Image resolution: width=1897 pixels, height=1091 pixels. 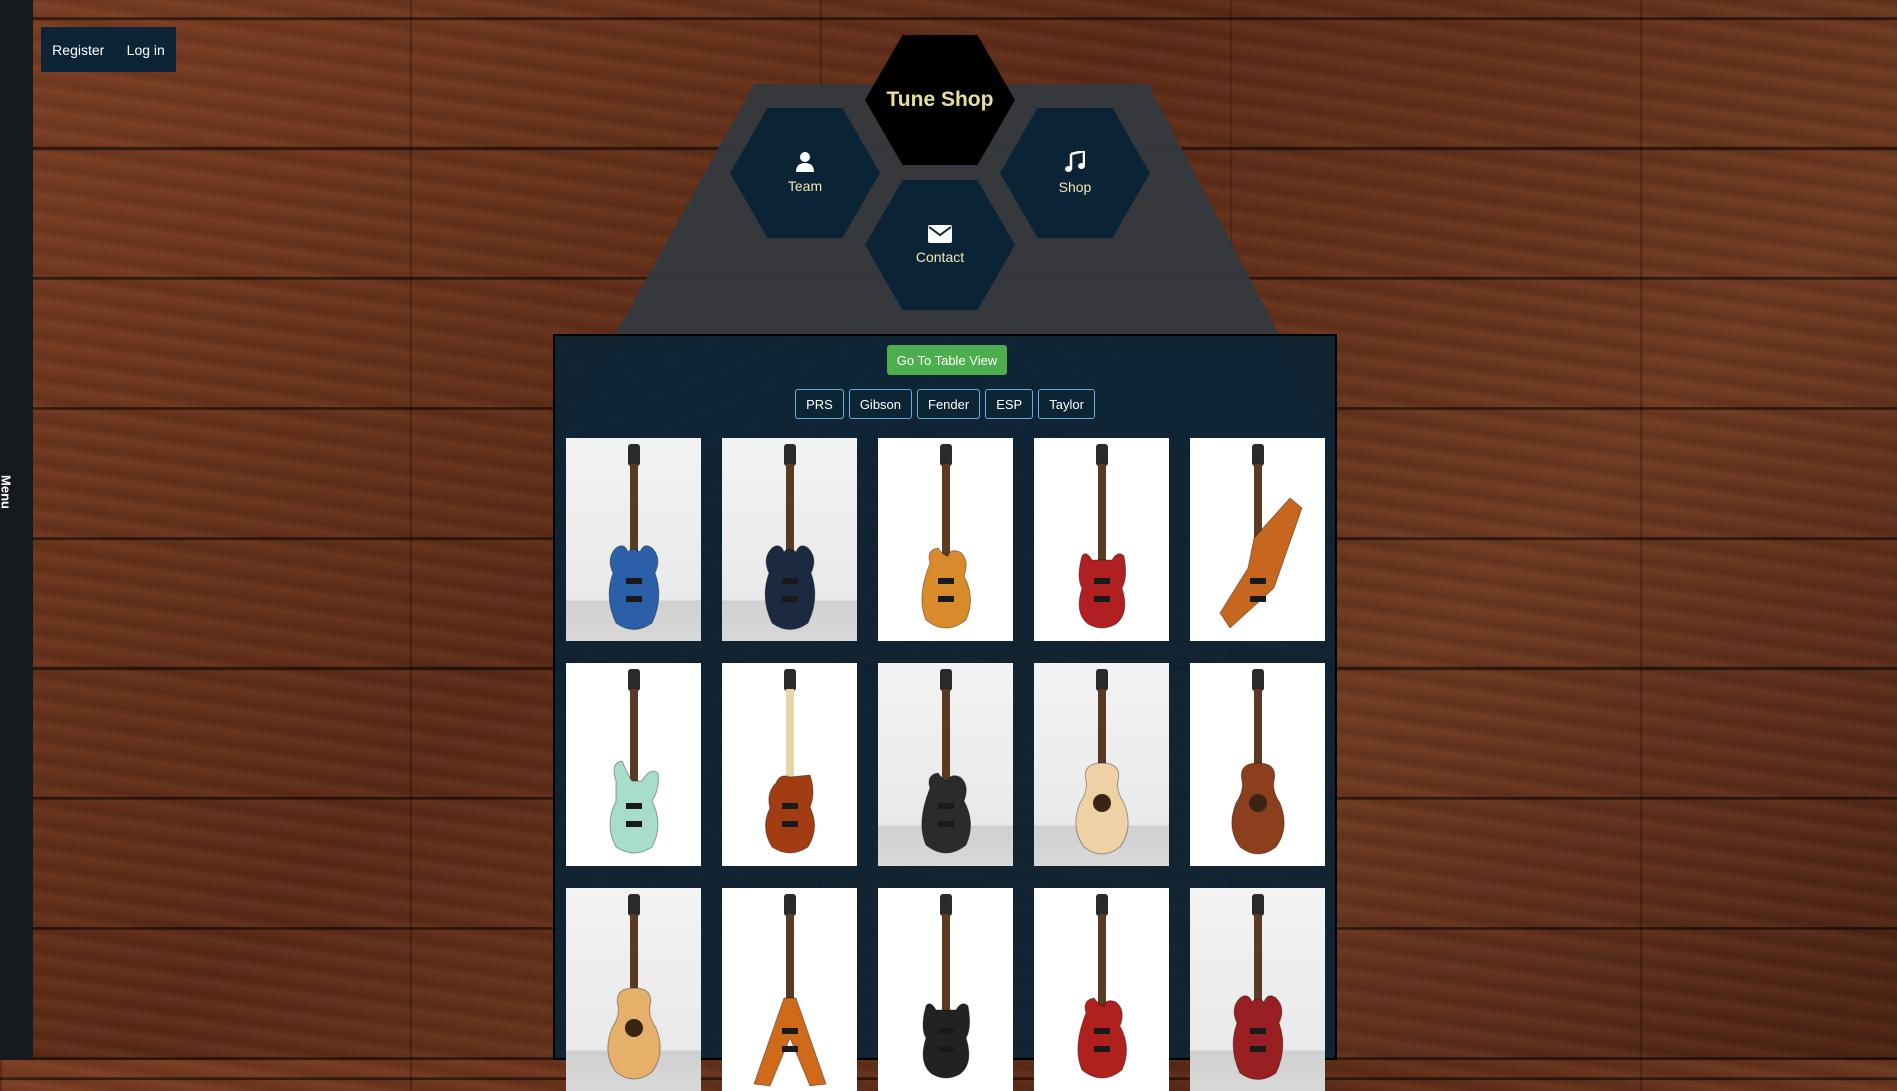 I want to click on login-link: Log in, so click(x=146, y=50).